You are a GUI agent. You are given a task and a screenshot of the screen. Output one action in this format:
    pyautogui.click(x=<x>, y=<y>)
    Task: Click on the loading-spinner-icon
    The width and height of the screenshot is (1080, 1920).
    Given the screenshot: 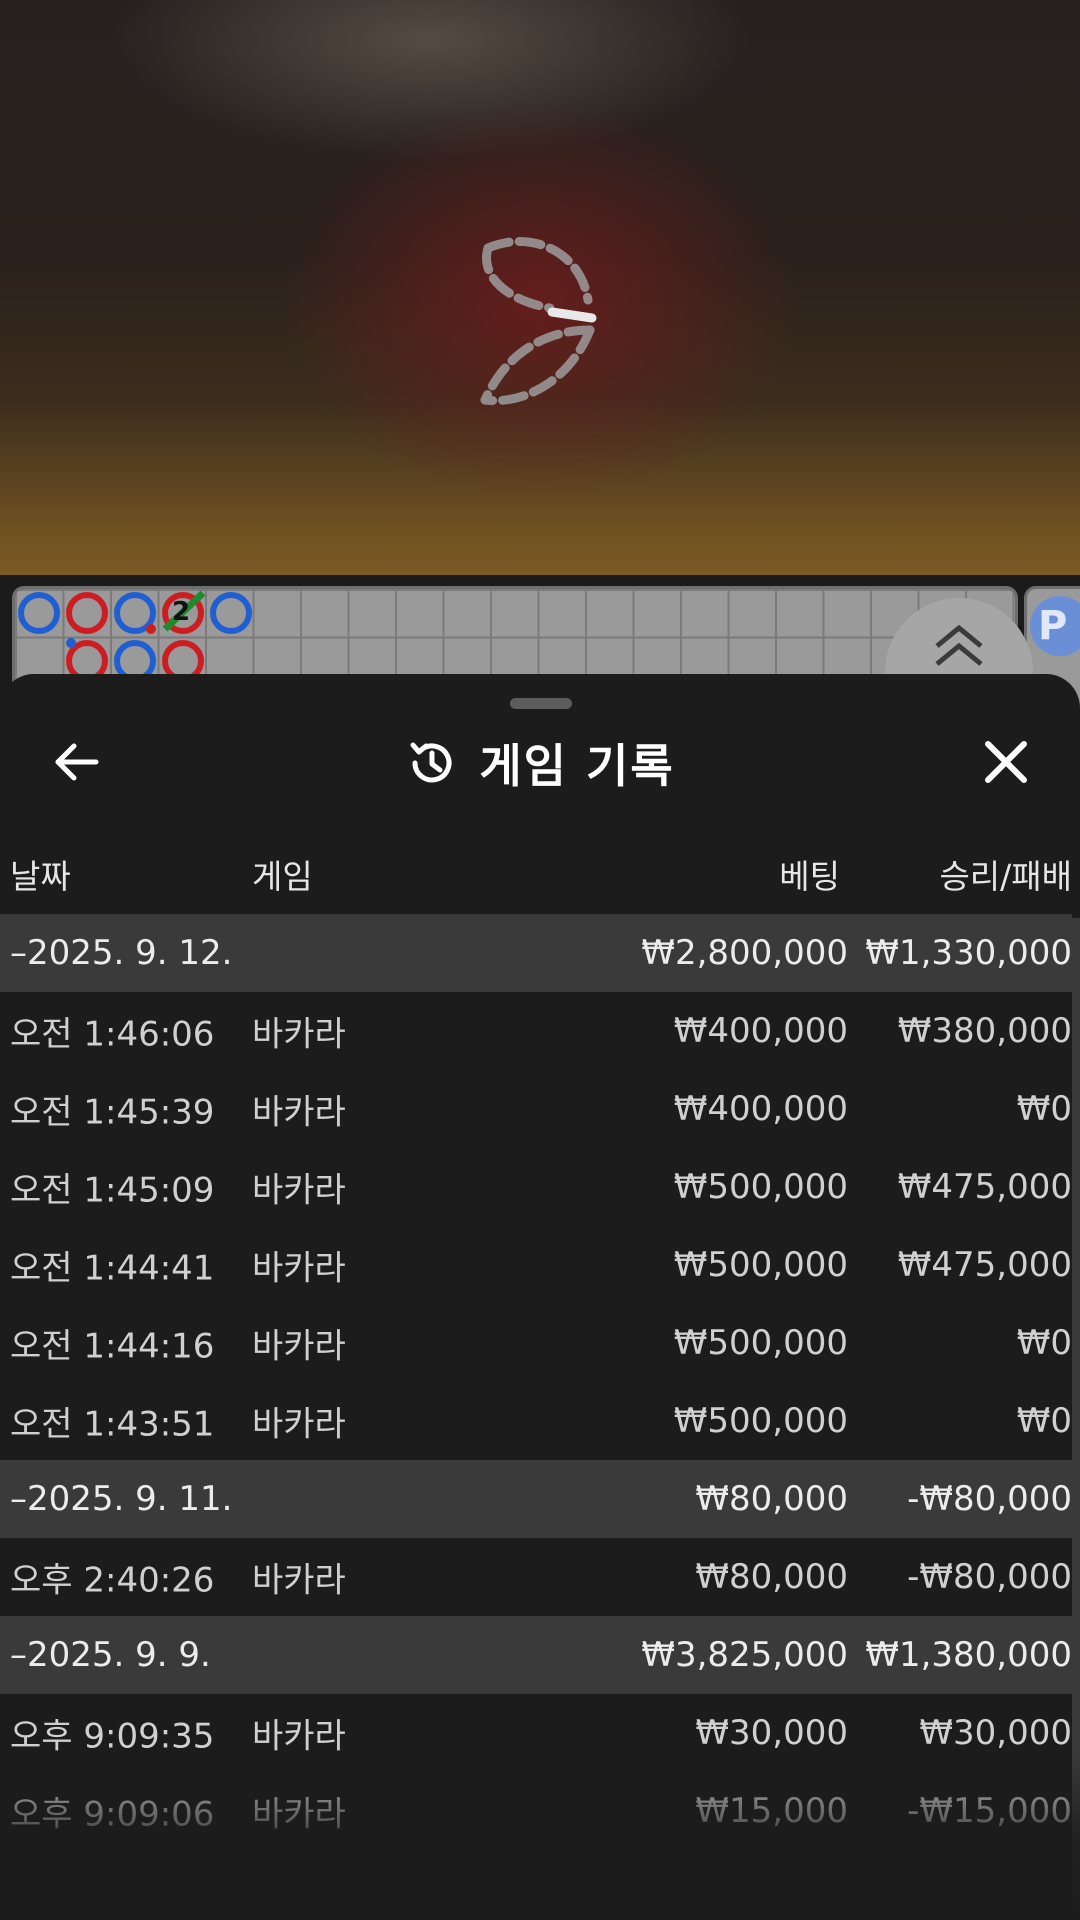 What is the action you would take?
    pyautogui.click(x=538, y=321)
    